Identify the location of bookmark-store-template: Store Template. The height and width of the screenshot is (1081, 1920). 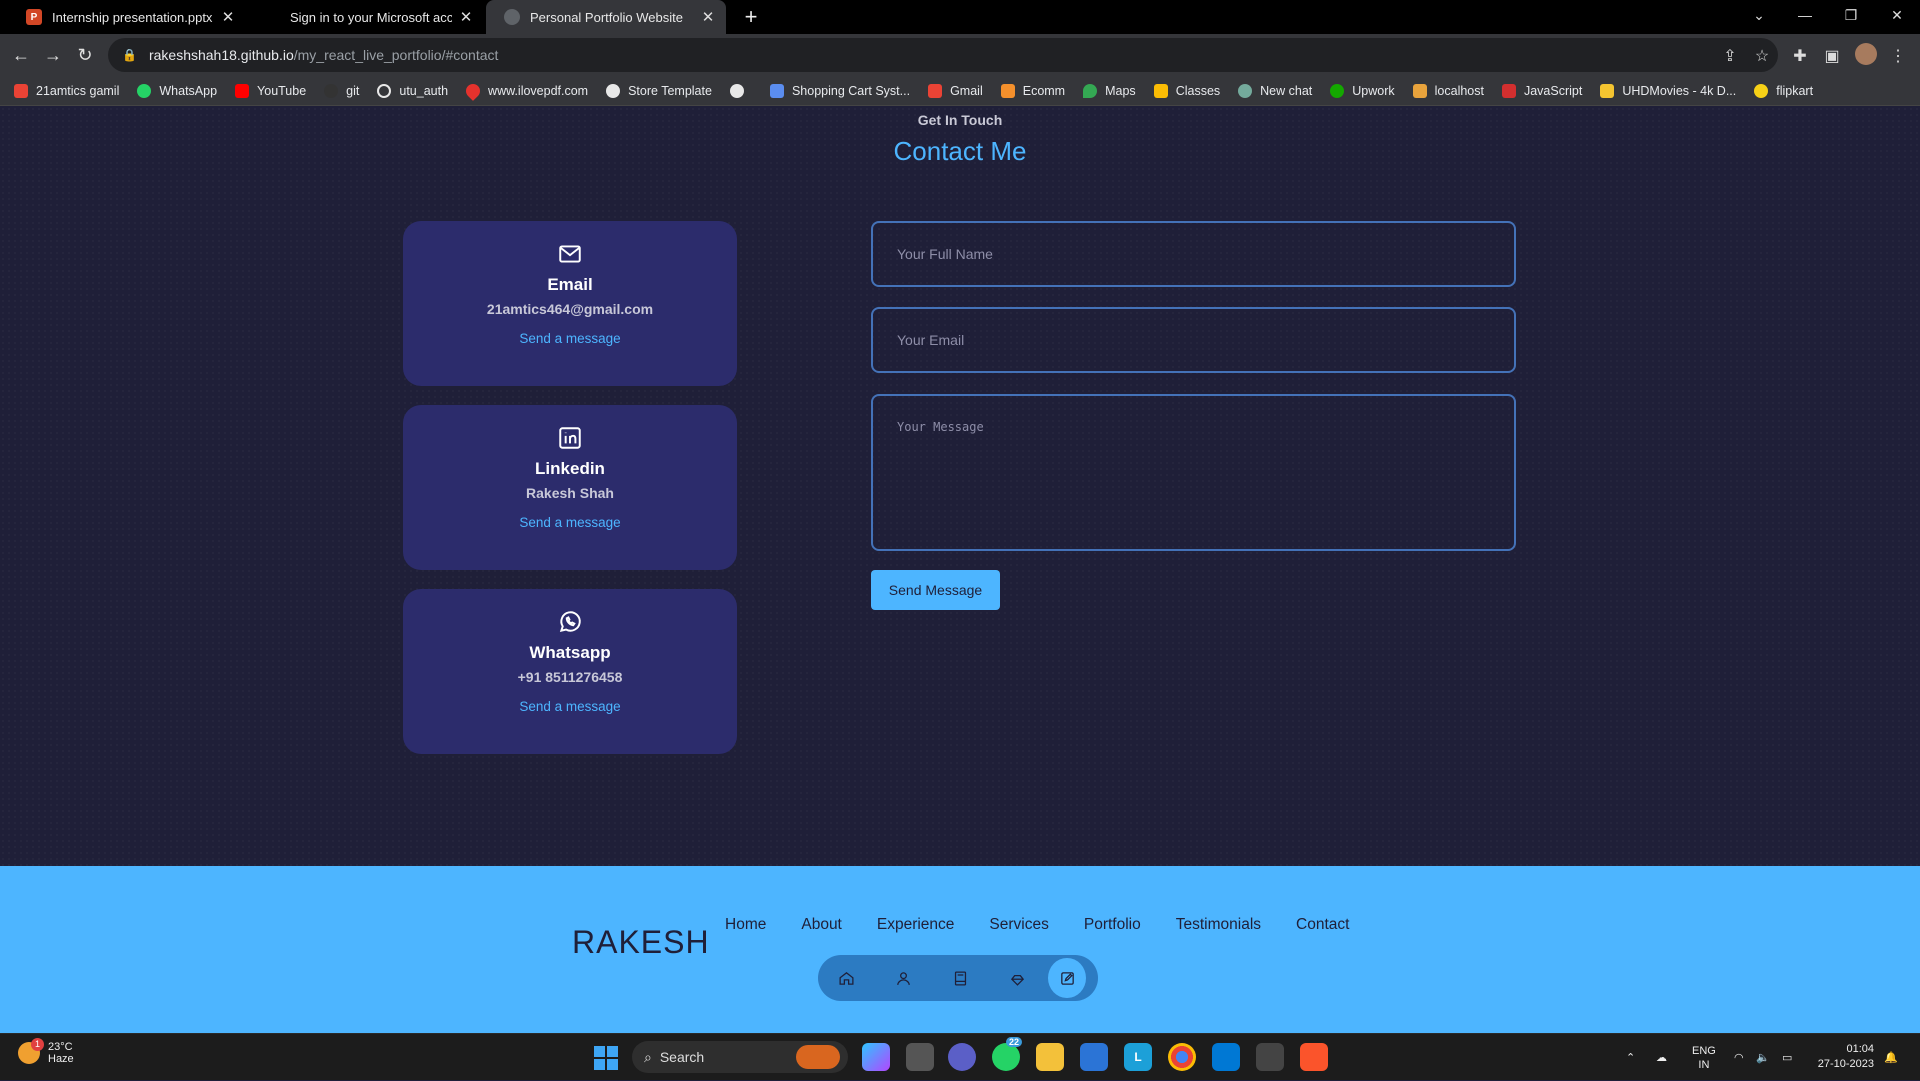
(659, 90).